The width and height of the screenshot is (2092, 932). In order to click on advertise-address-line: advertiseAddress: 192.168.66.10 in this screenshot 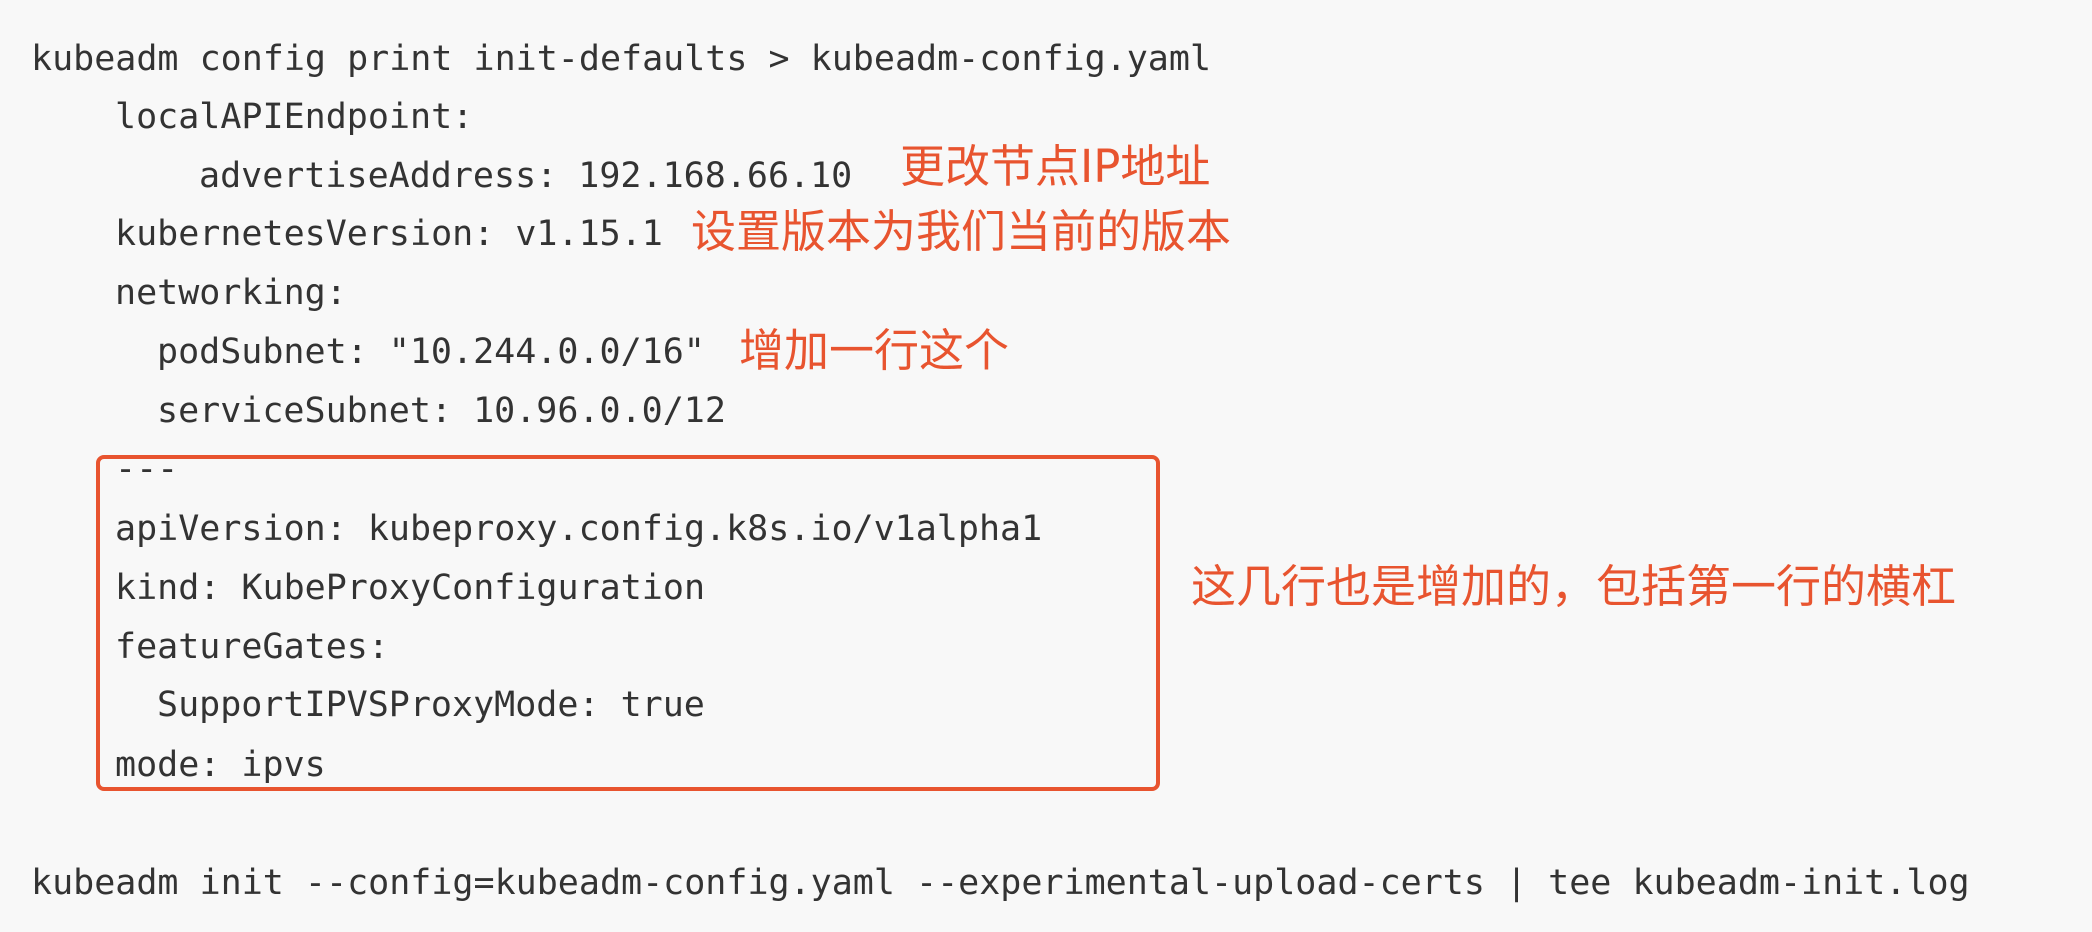, I will do `click(526, 176)`.